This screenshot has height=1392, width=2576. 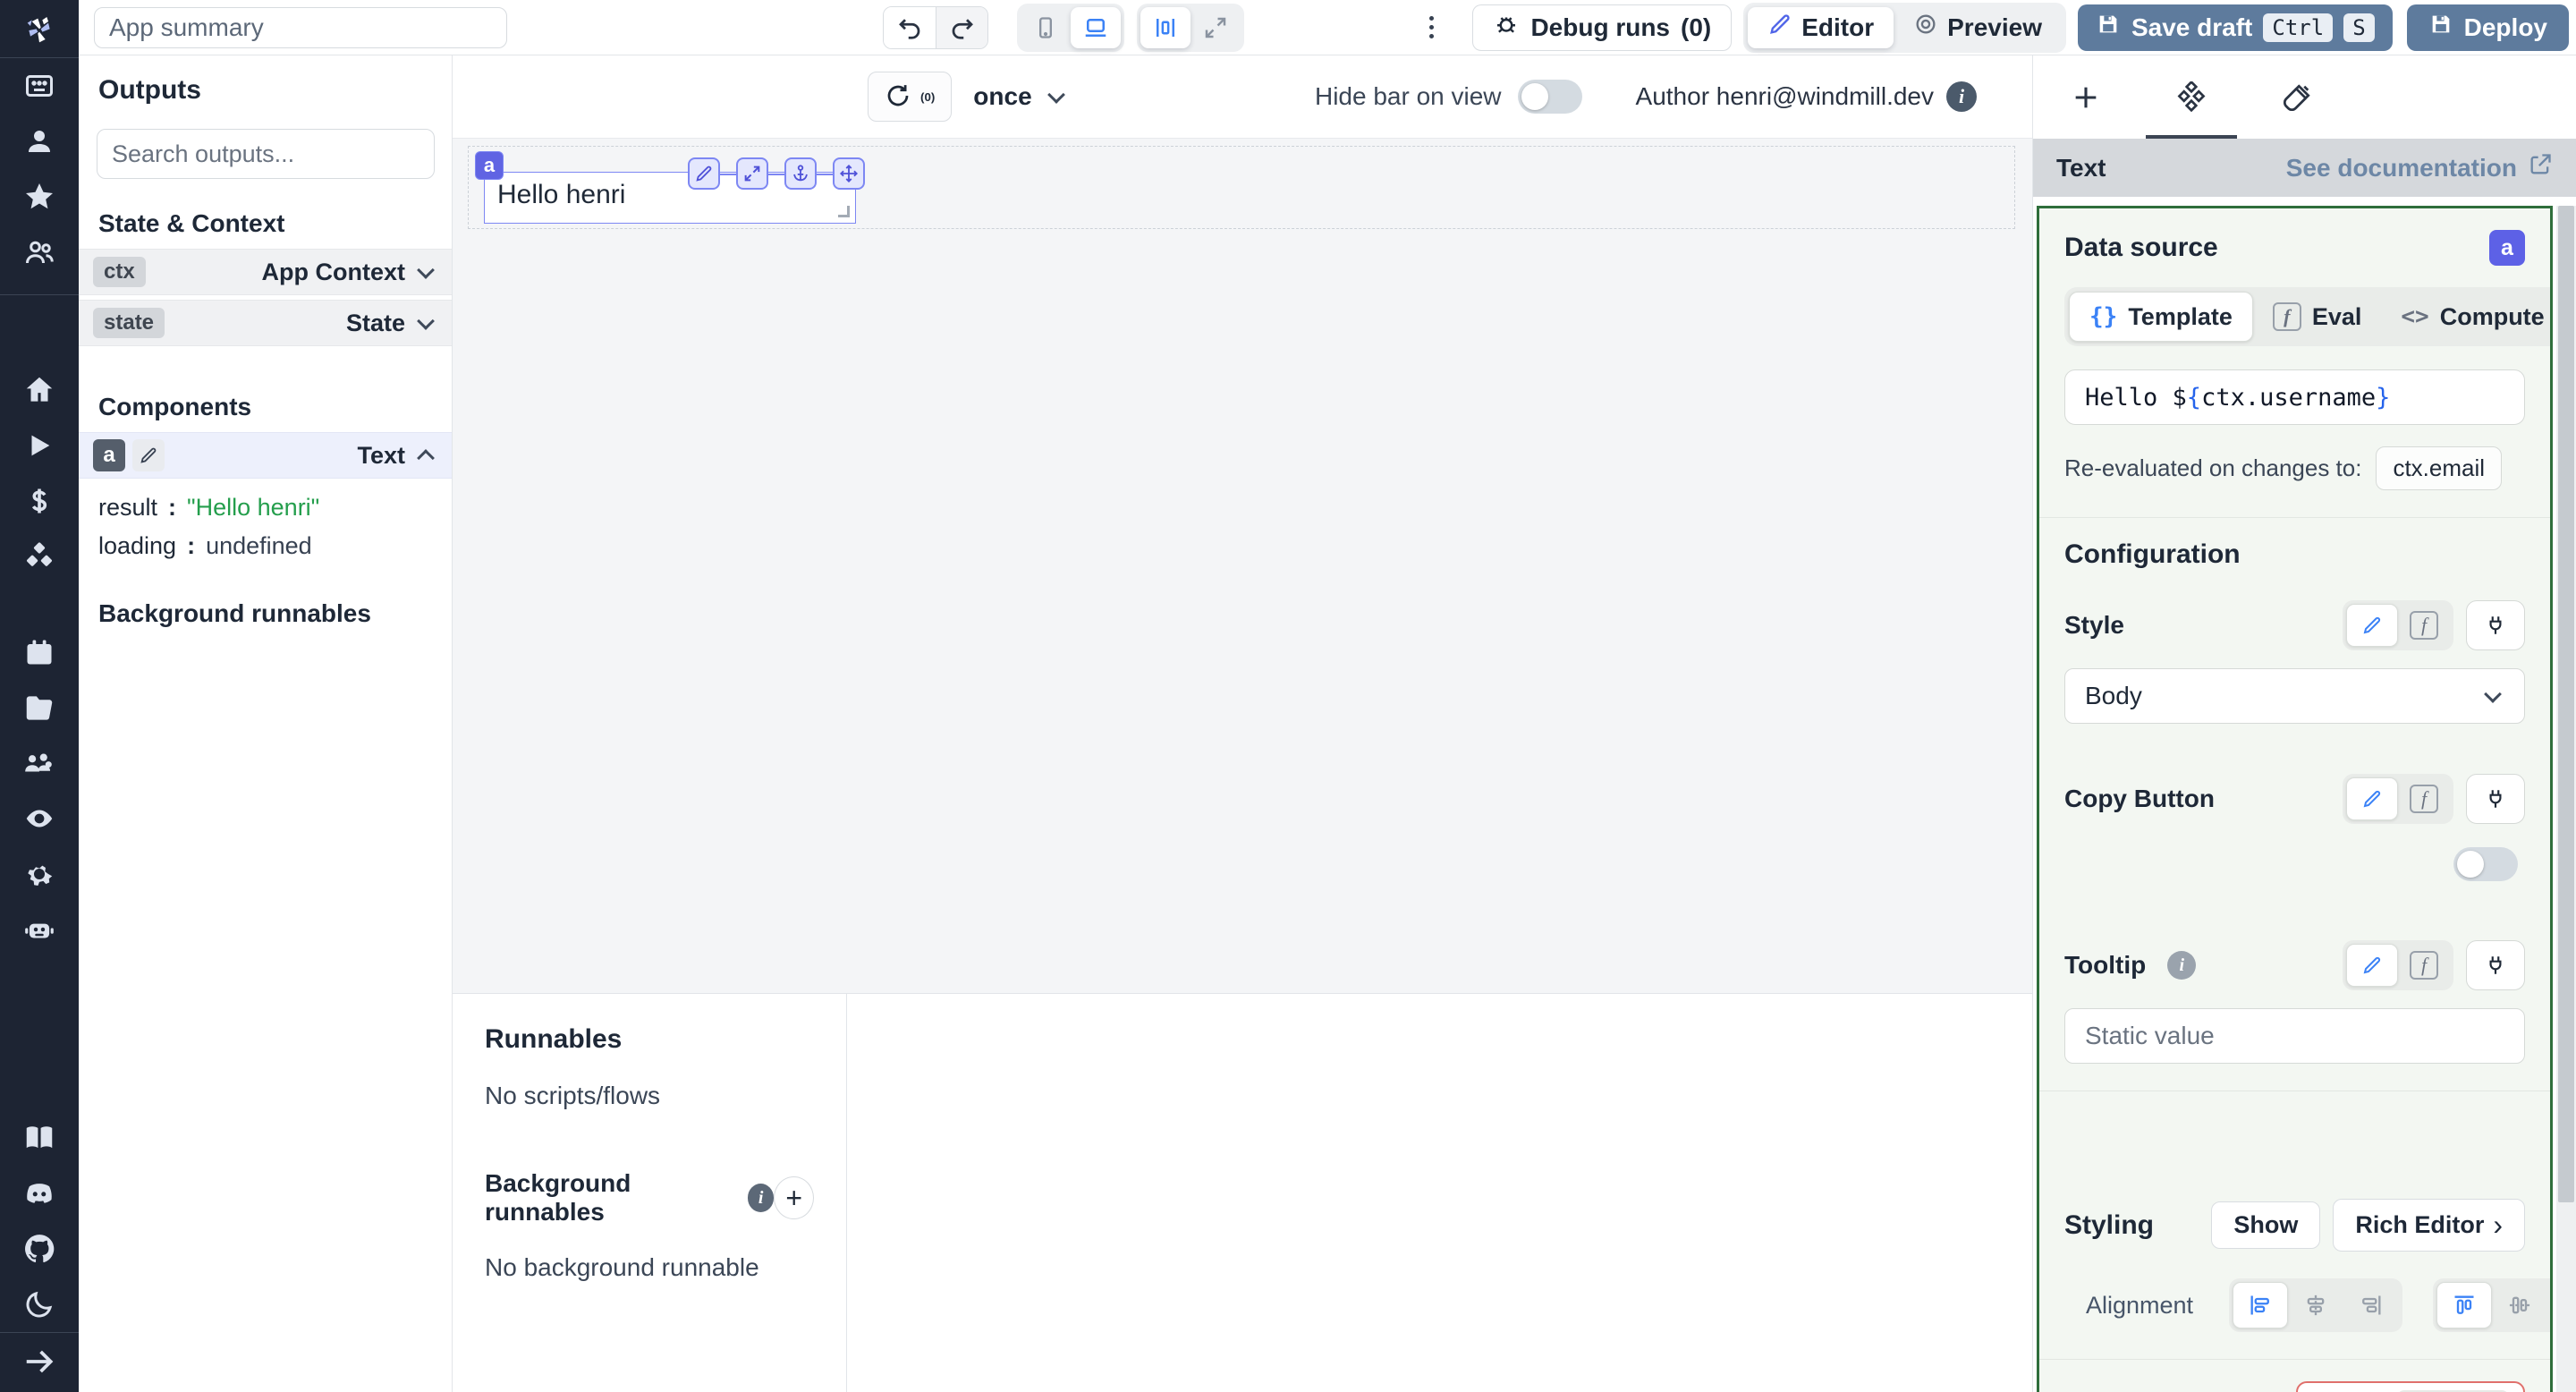 What do you see at coordinates (39, 30) in the screenshot?
I see `windmill-logo-icon` at bounding box center [39, 30].